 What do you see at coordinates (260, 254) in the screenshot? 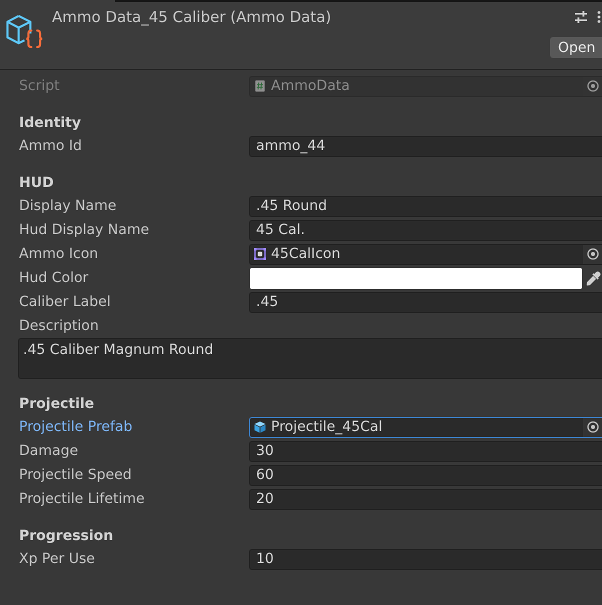
I see `sprite-icon` at bounding box center [260, 254].